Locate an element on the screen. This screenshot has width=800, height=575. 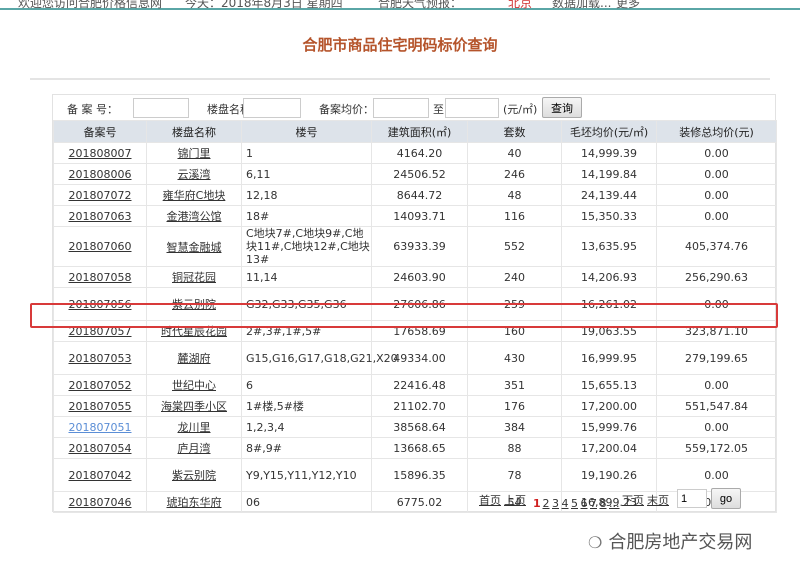
highlight-box is located at coordinates (404, 315).